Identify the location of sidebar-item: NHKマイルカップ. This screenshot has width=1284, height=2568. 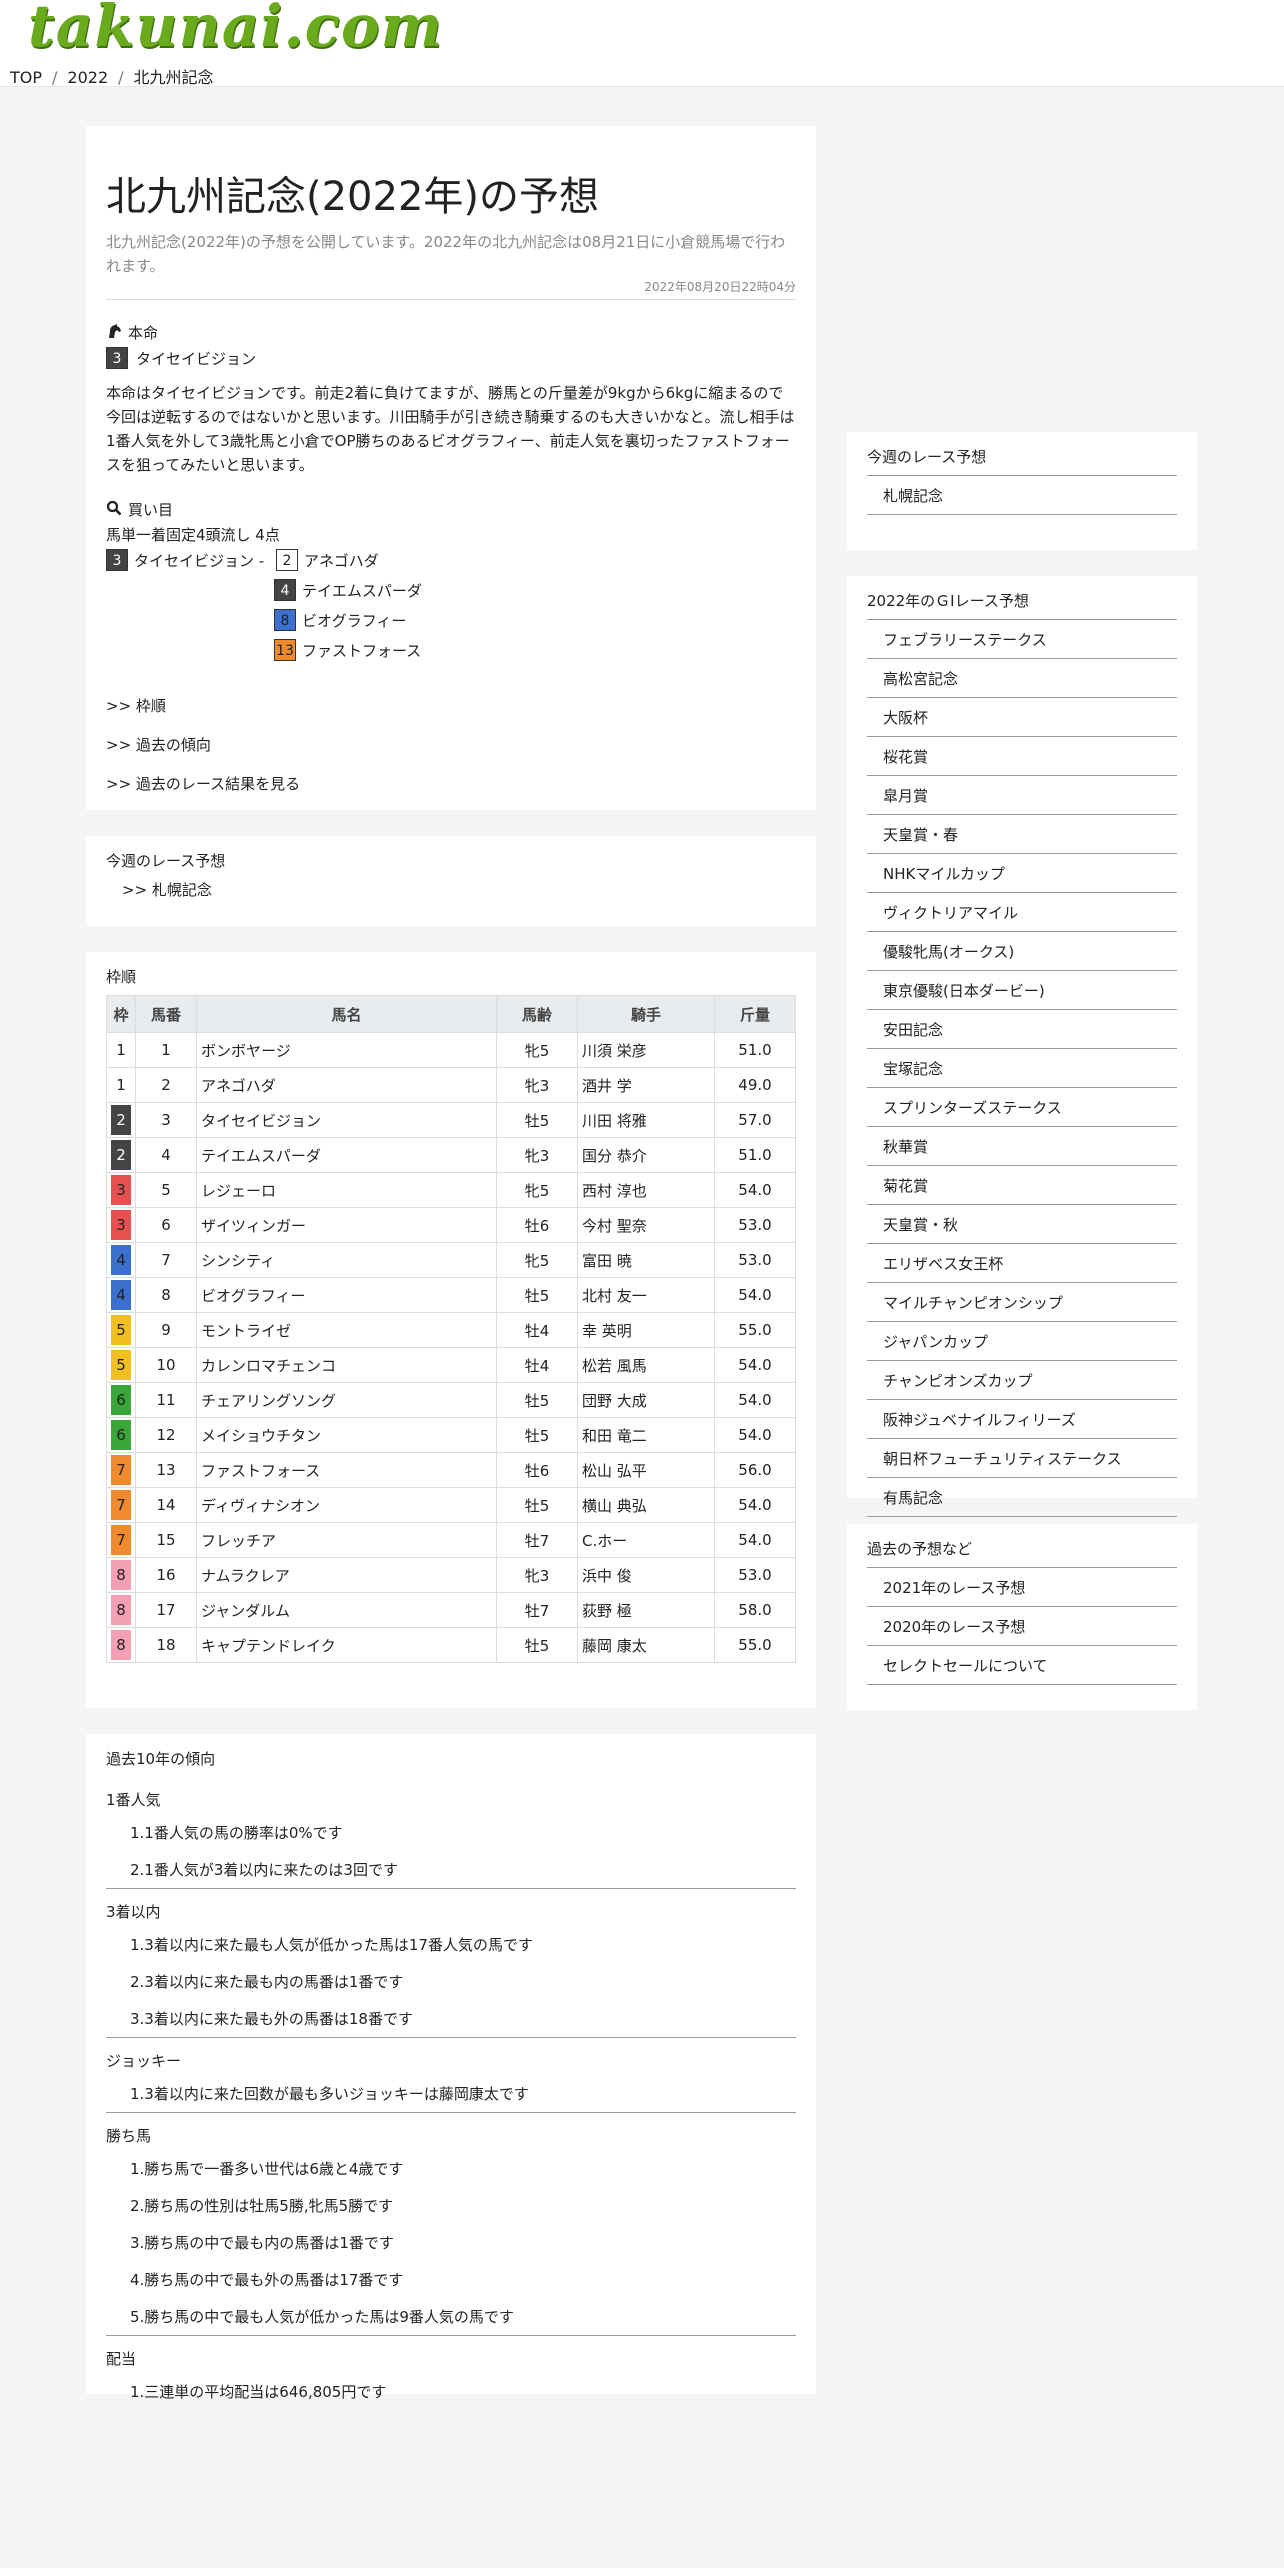
(1022, 873).